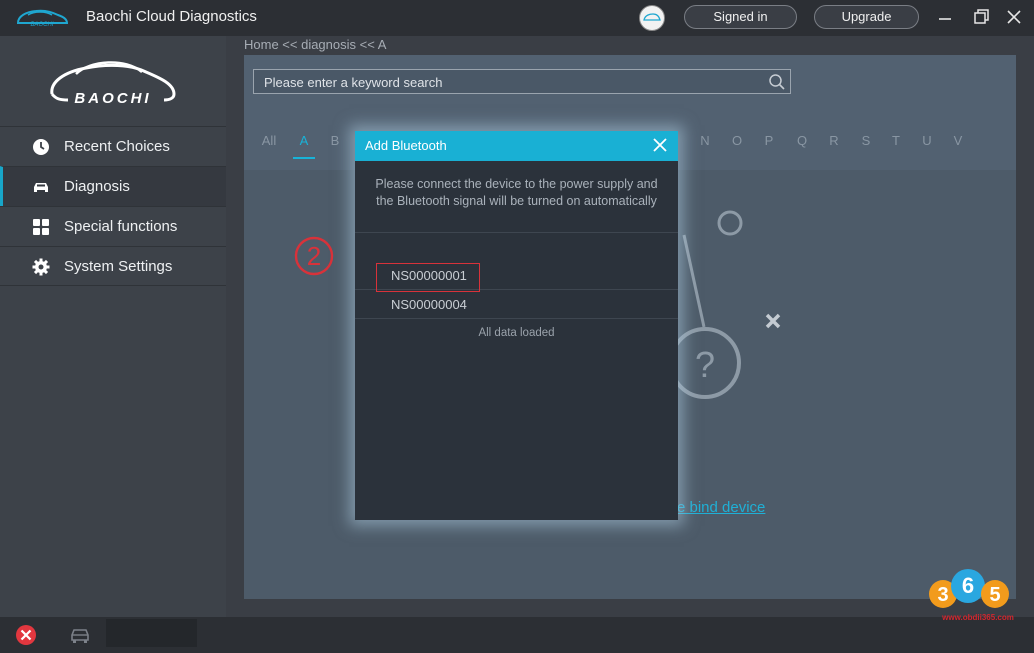 This screenshot has width=1034, height=653. I want to click on breadcrumb: Home << diagnosis << A, so click(315, 44).